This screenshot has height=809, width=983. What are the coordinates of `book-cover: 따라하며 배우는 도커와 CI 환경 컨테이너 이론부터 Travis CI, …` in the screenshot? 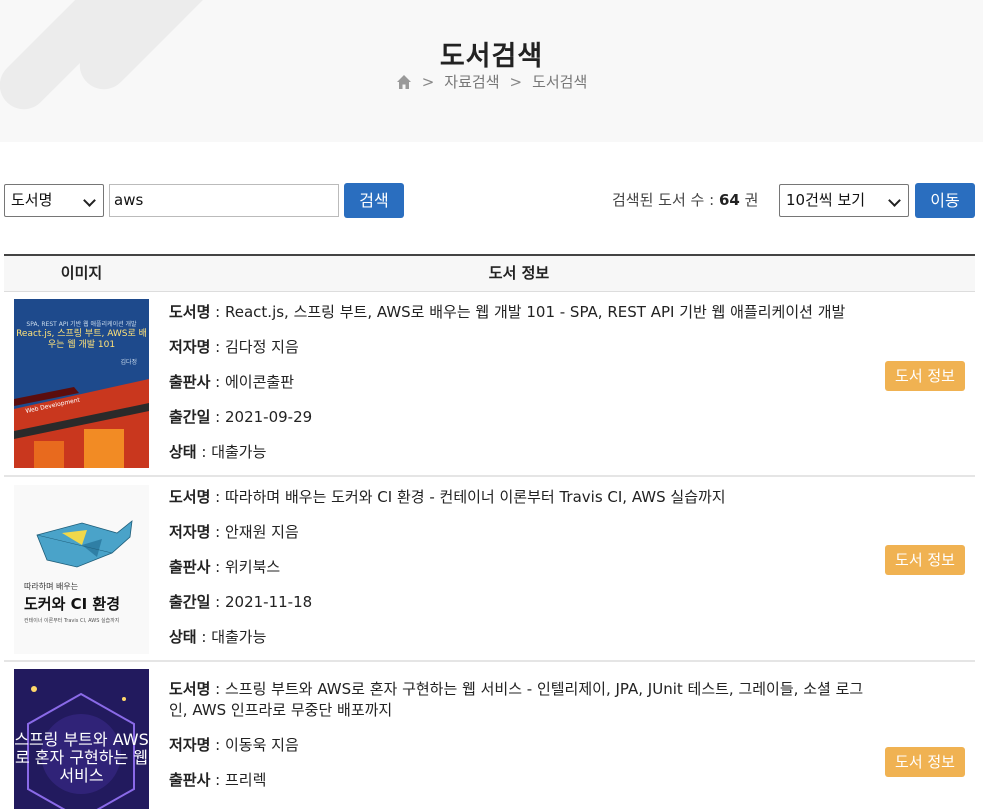 It's located at (81, 569).